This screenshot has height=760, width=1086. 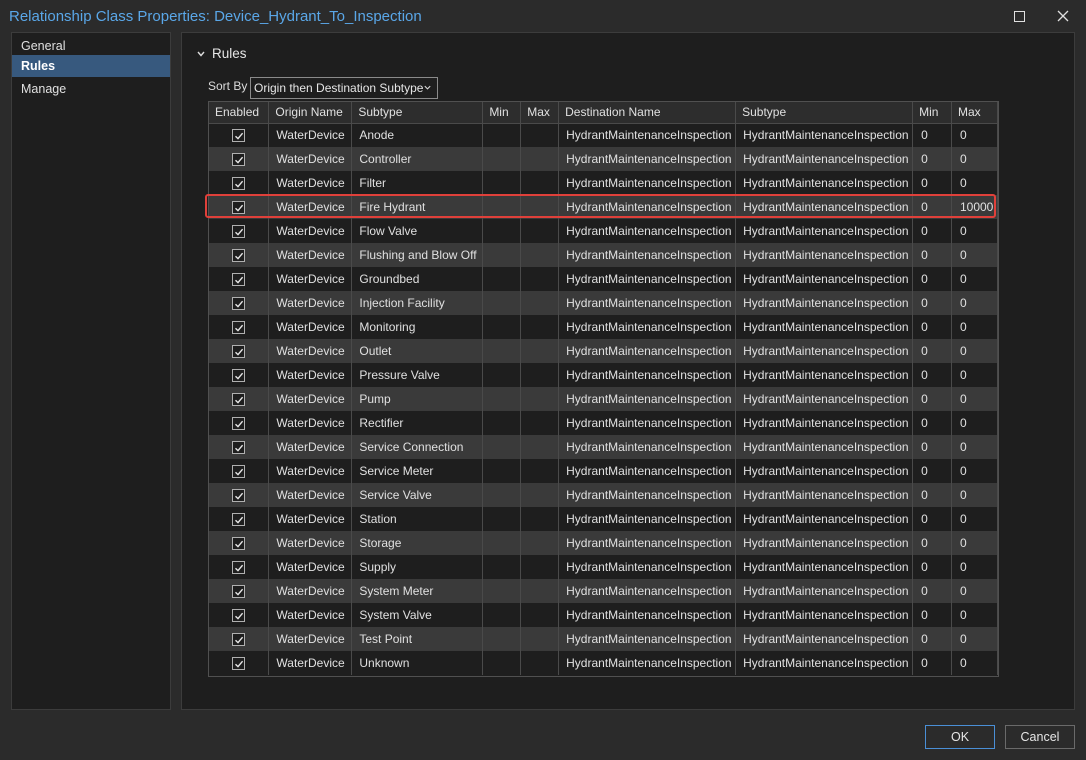 What do you see at coordinates (932, 113) in the screenshot?
I see `column-header-destination-min: Min` at bounding box center [932, 113].